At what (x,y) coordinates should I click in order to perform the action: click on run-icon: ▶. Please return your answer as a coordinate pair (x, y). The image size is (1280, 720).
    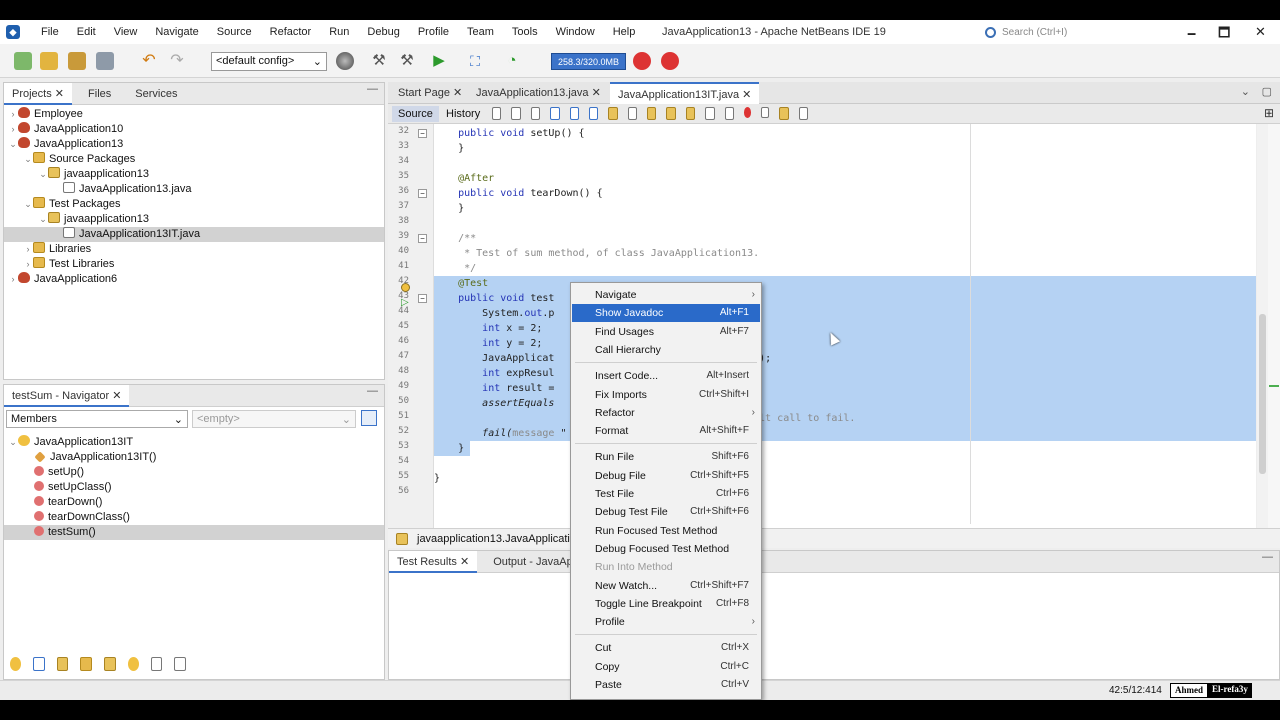
    Looking at the image, I should click on (439, 61).